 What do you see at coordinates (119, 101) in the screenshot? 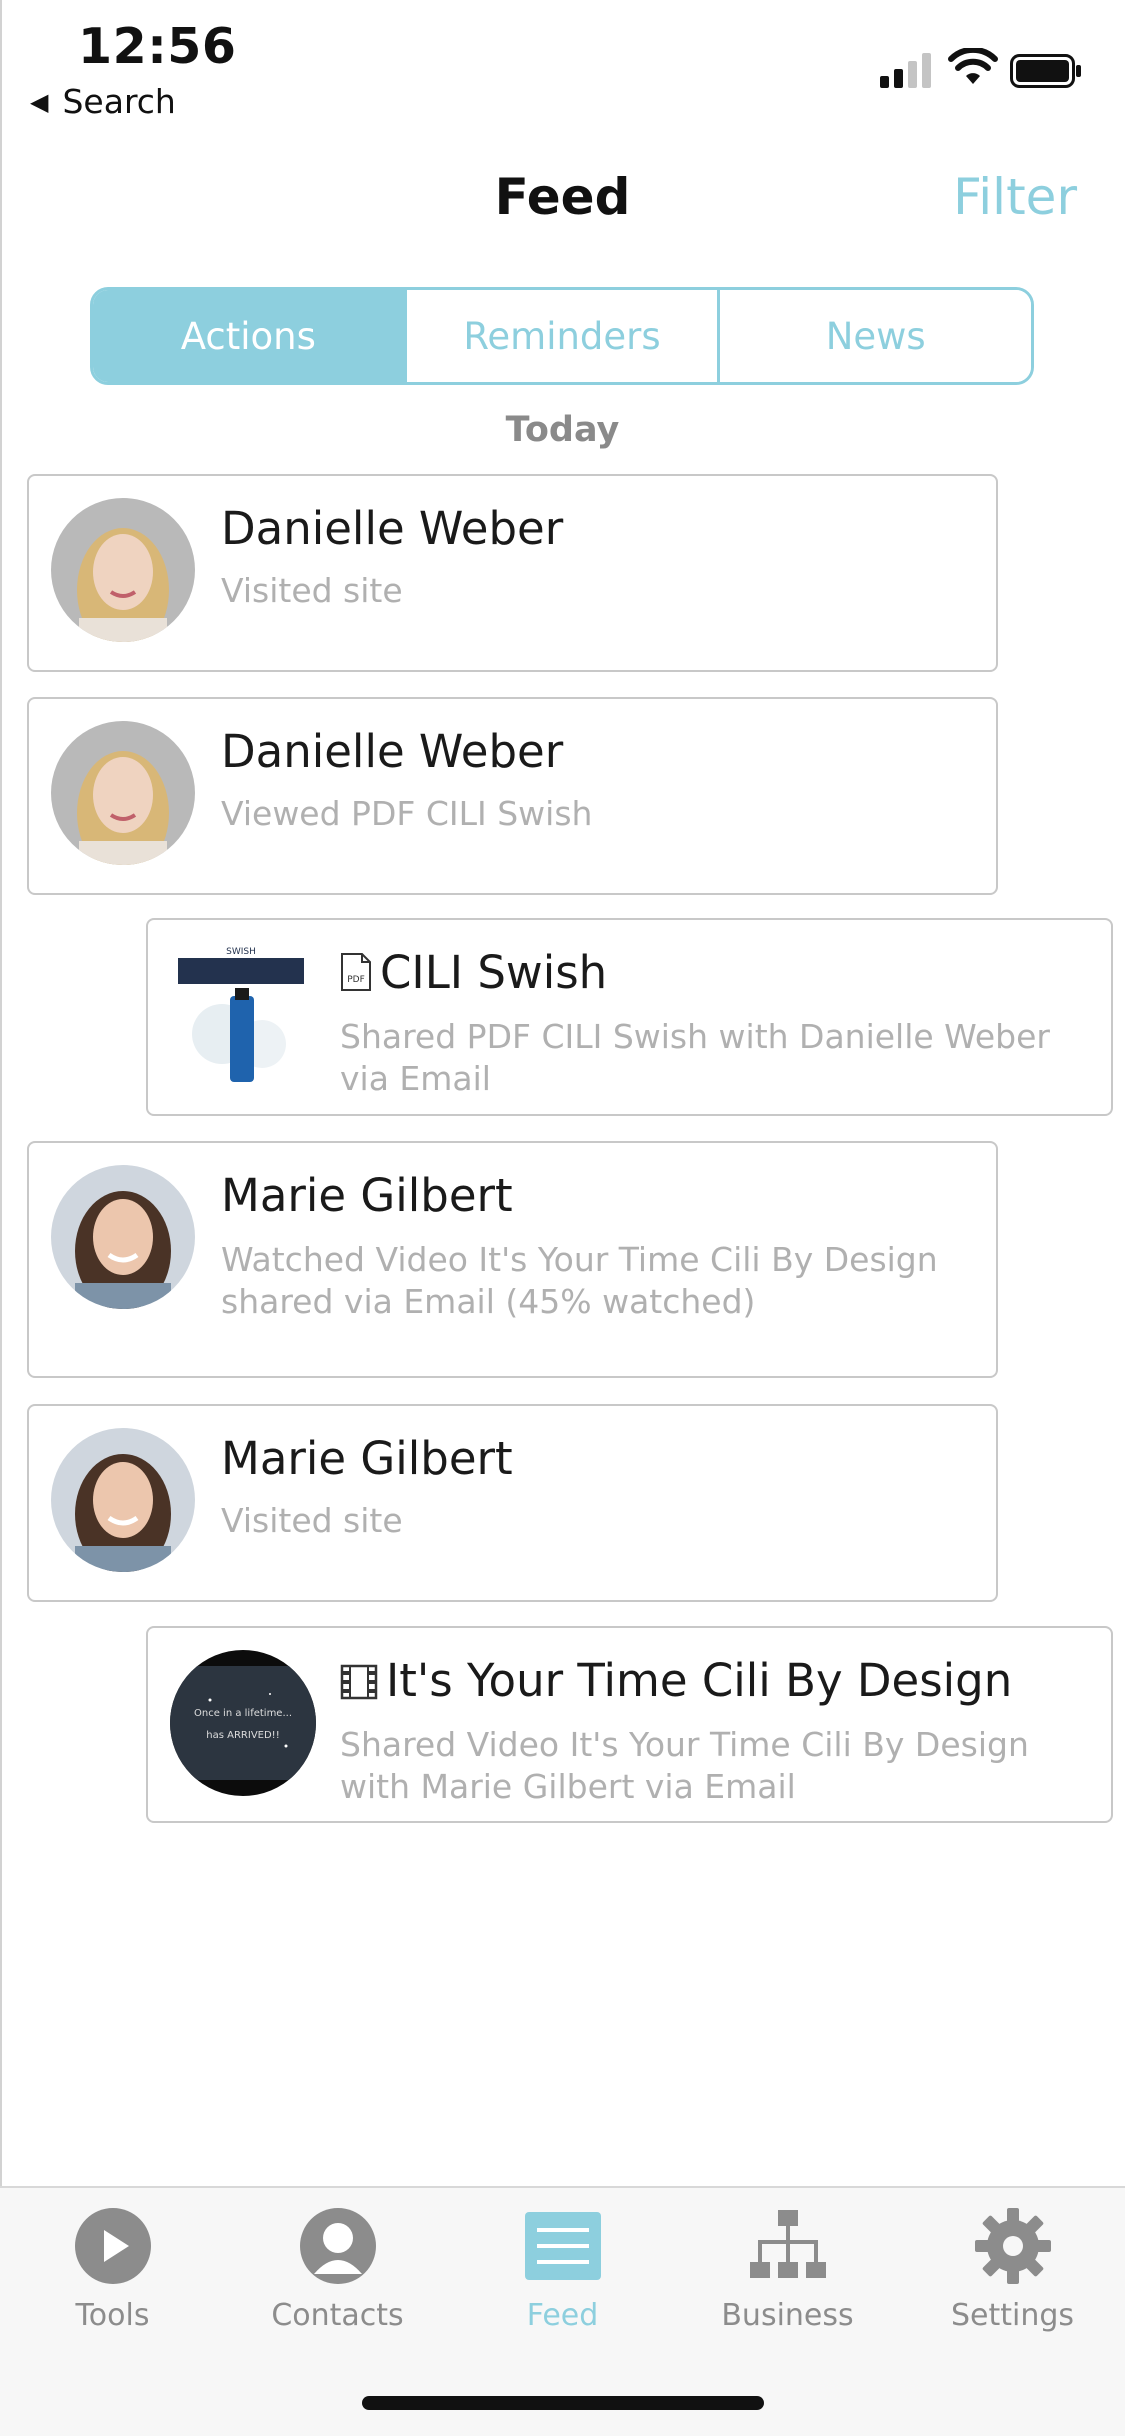
I see `back-label: Search` at bounding box center [119, 101].